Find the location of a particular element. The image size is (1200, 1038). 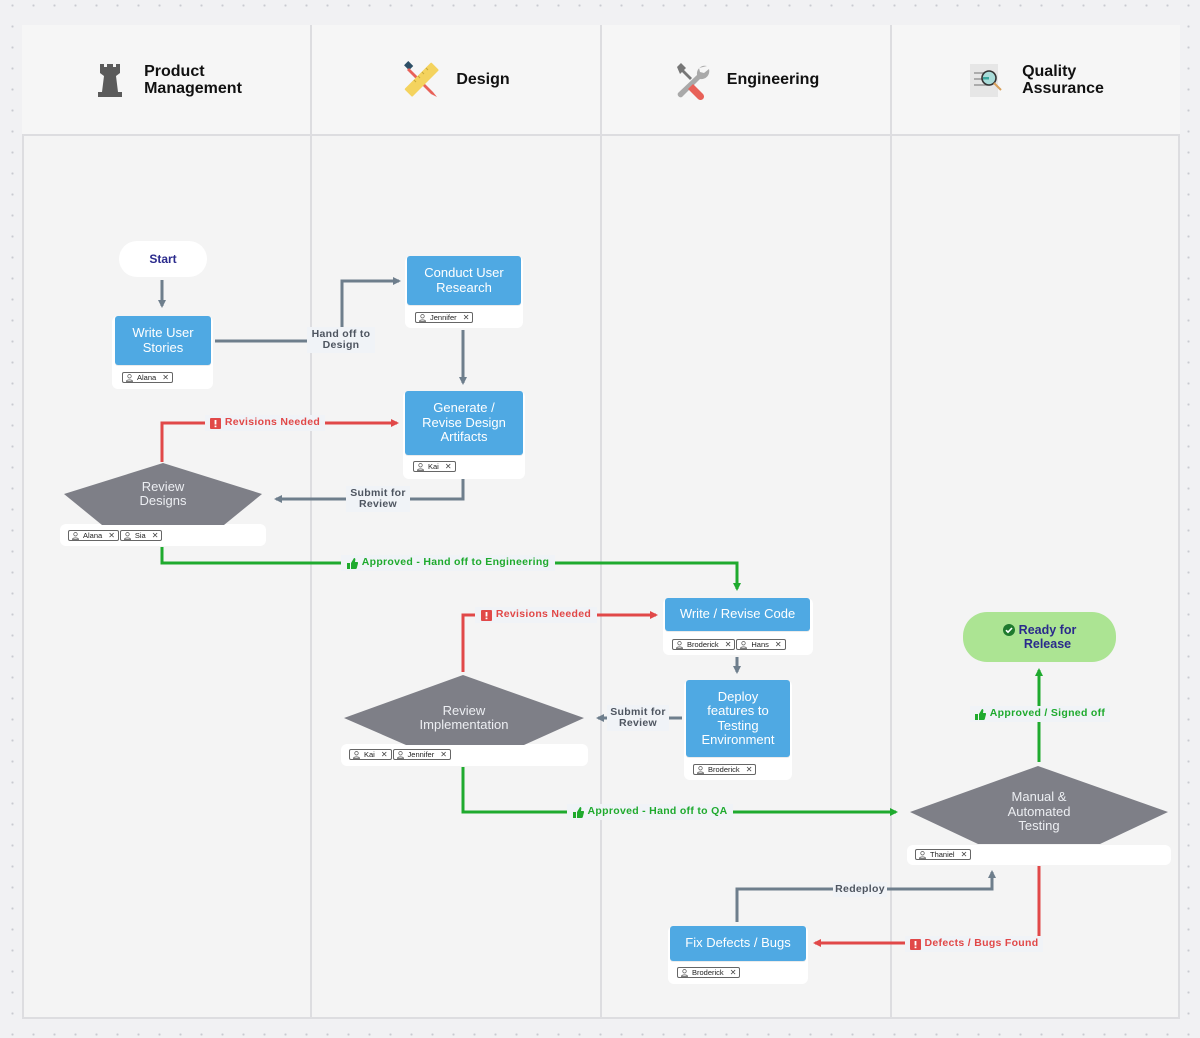

assignees: Alana ✕ is located at coordinates (147, 377).